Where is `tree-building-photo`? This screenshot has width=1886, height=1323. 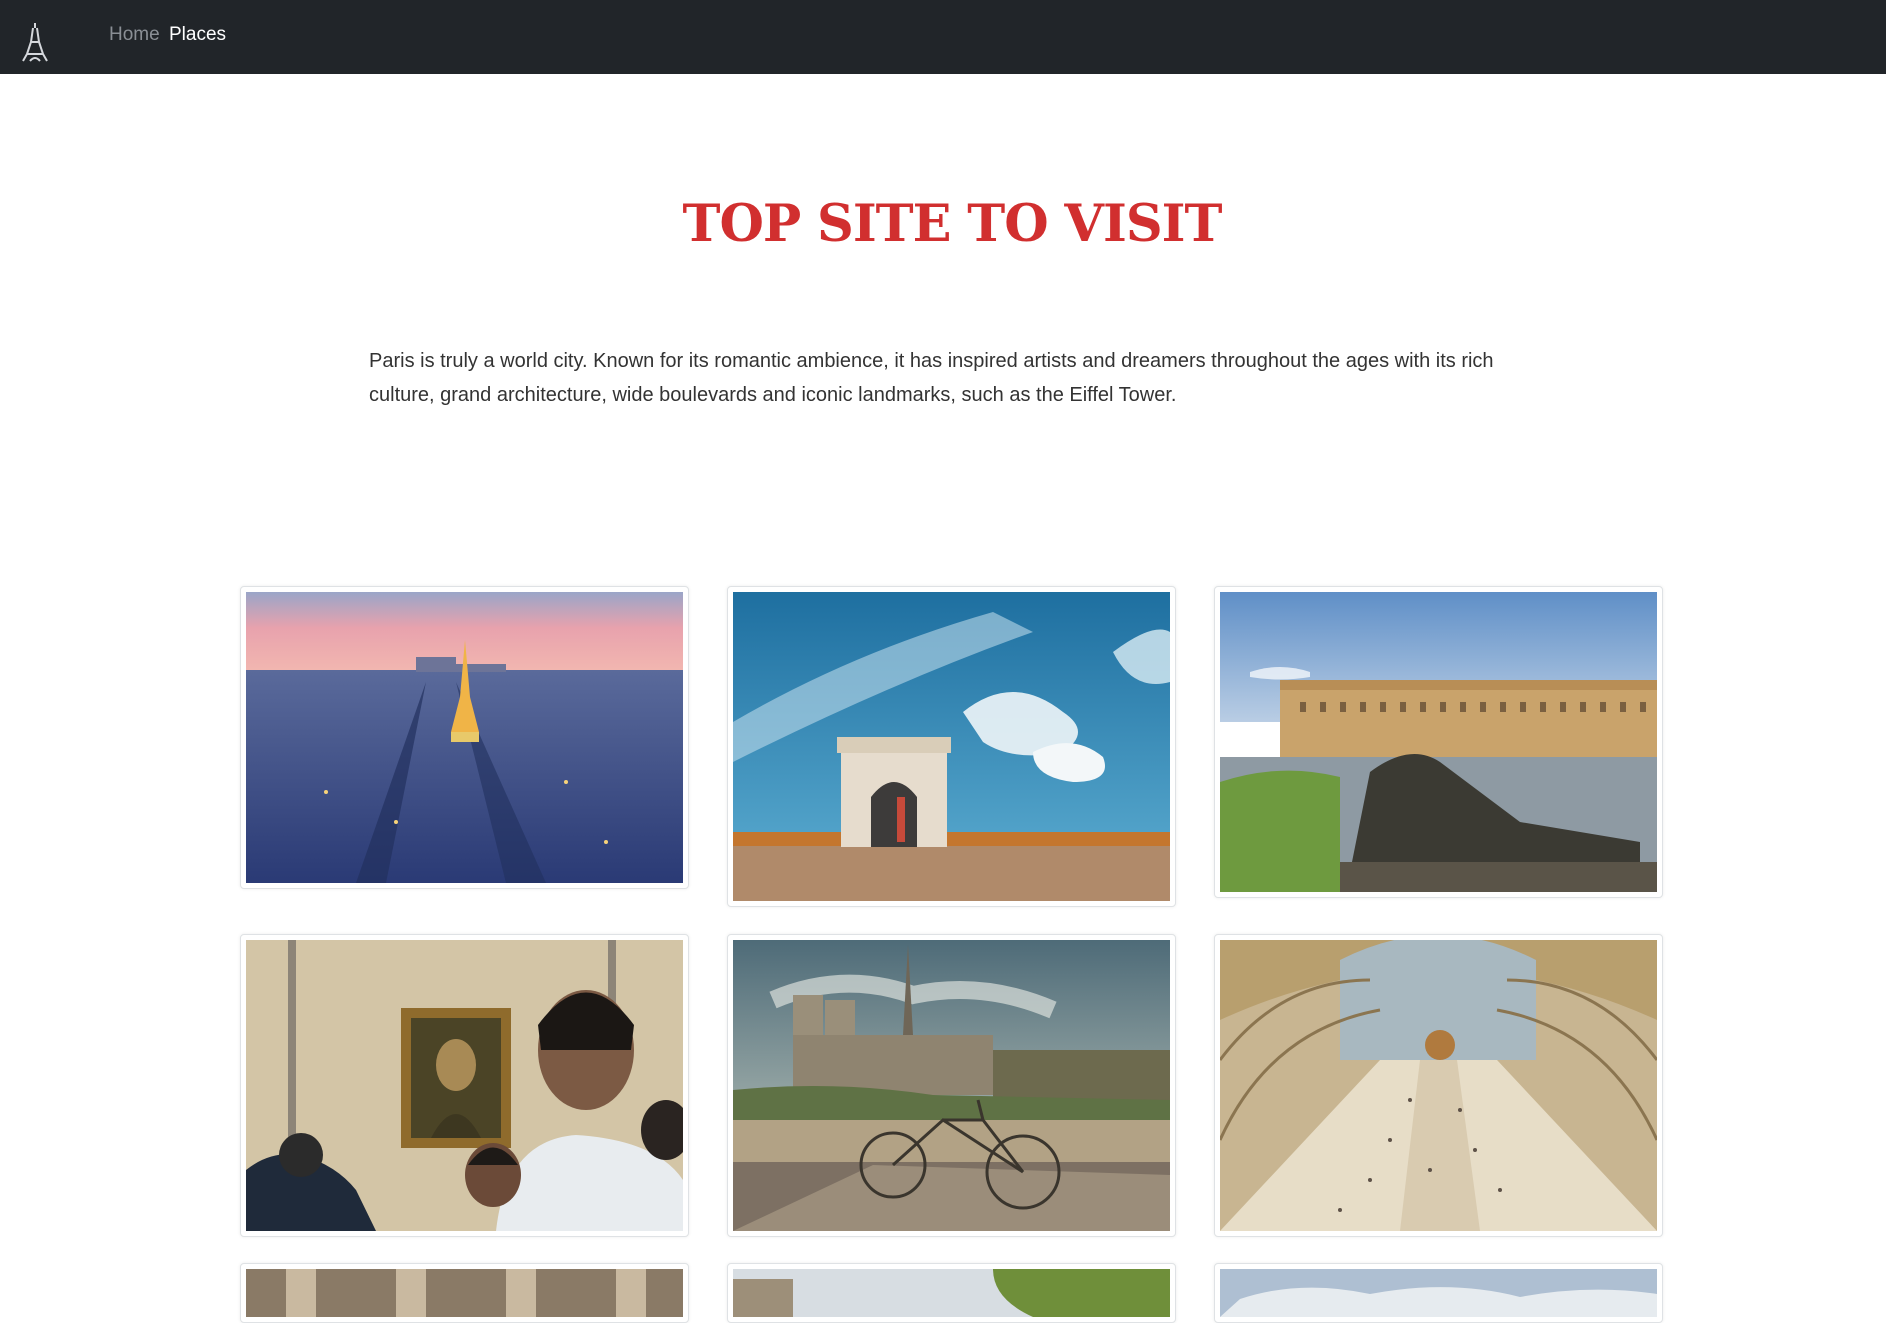 tree-building-photo is located at coordinates (951, 1293).